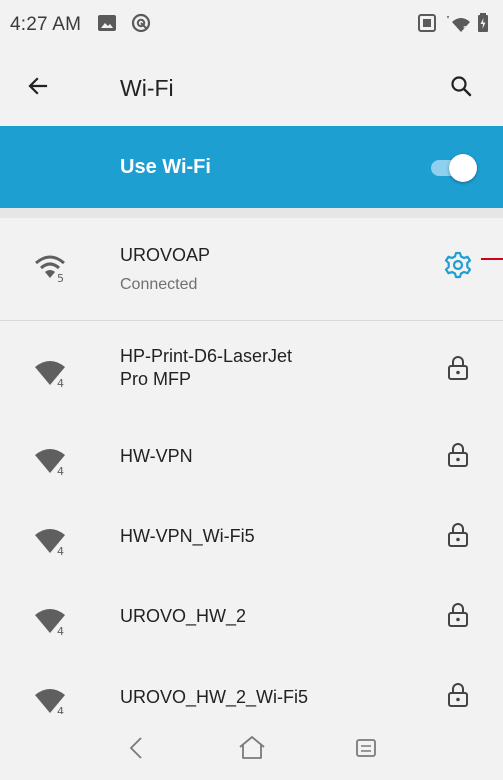  Describe the element at coordinates (251, 213) in the screenshot. I see `section-gap` at that location.